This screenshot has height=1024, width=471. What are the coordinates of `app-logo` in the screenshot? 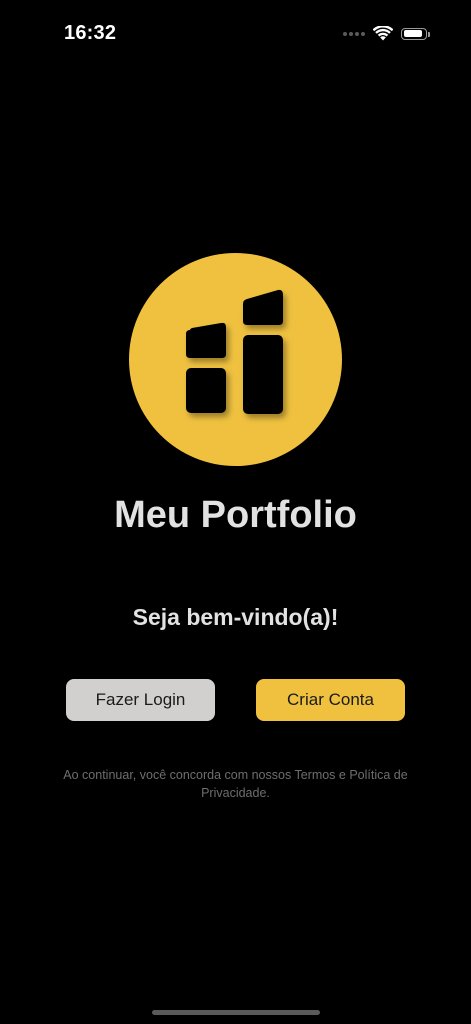 It's located at (235, 359).